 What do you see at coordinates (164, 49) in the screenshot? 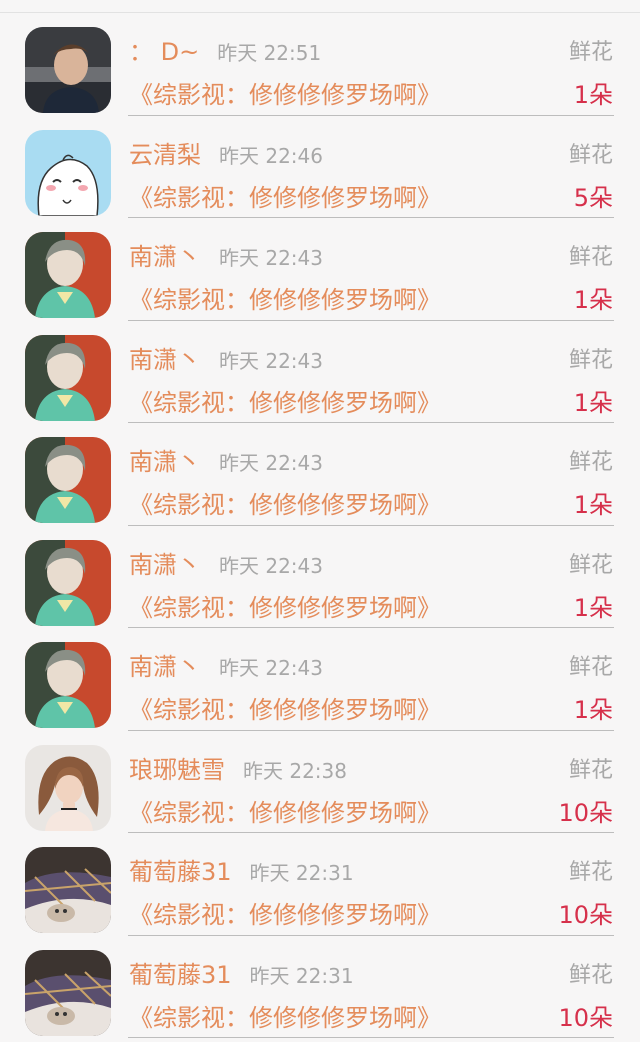
I see `user-name: ： D~` at bounding box center [164, 49].